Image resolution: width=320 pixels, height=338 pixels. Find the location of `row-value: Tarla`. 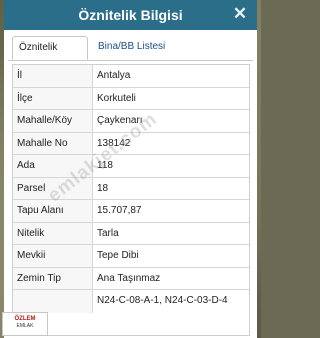

row-value: Tarla is located at coordinates (108, 233).